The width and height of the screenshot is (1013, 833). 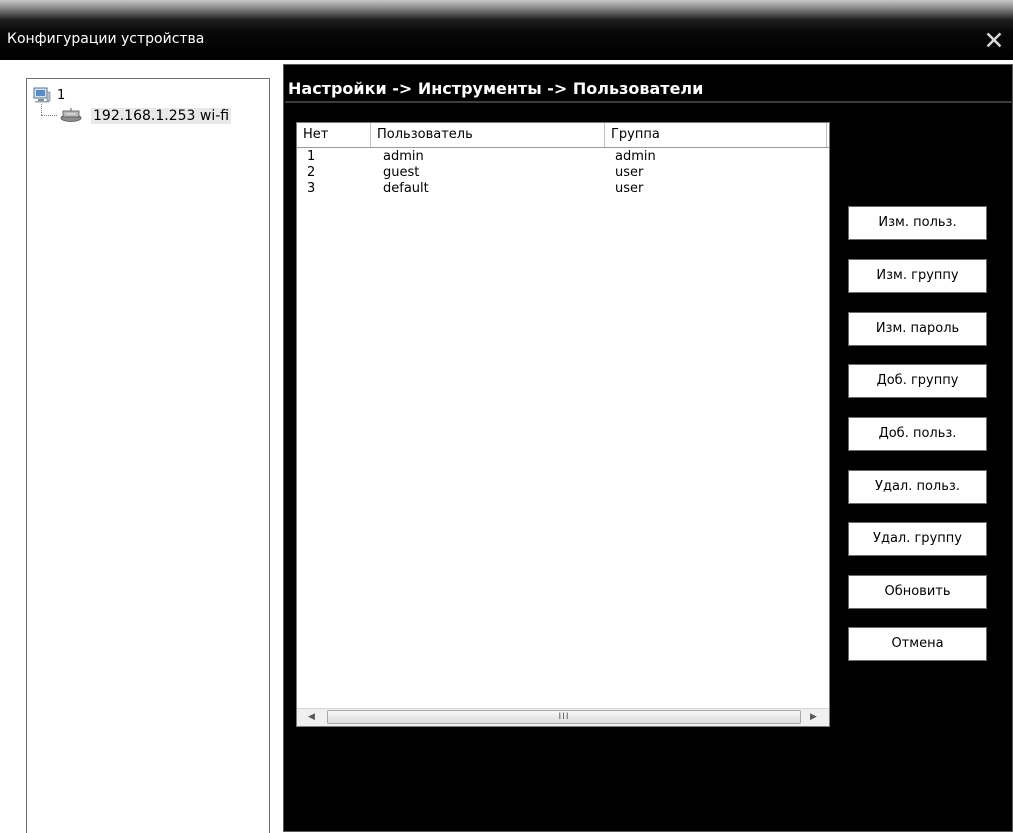 I want to click on edit-user-button: Изм. польз., so click(x=917, y=223).